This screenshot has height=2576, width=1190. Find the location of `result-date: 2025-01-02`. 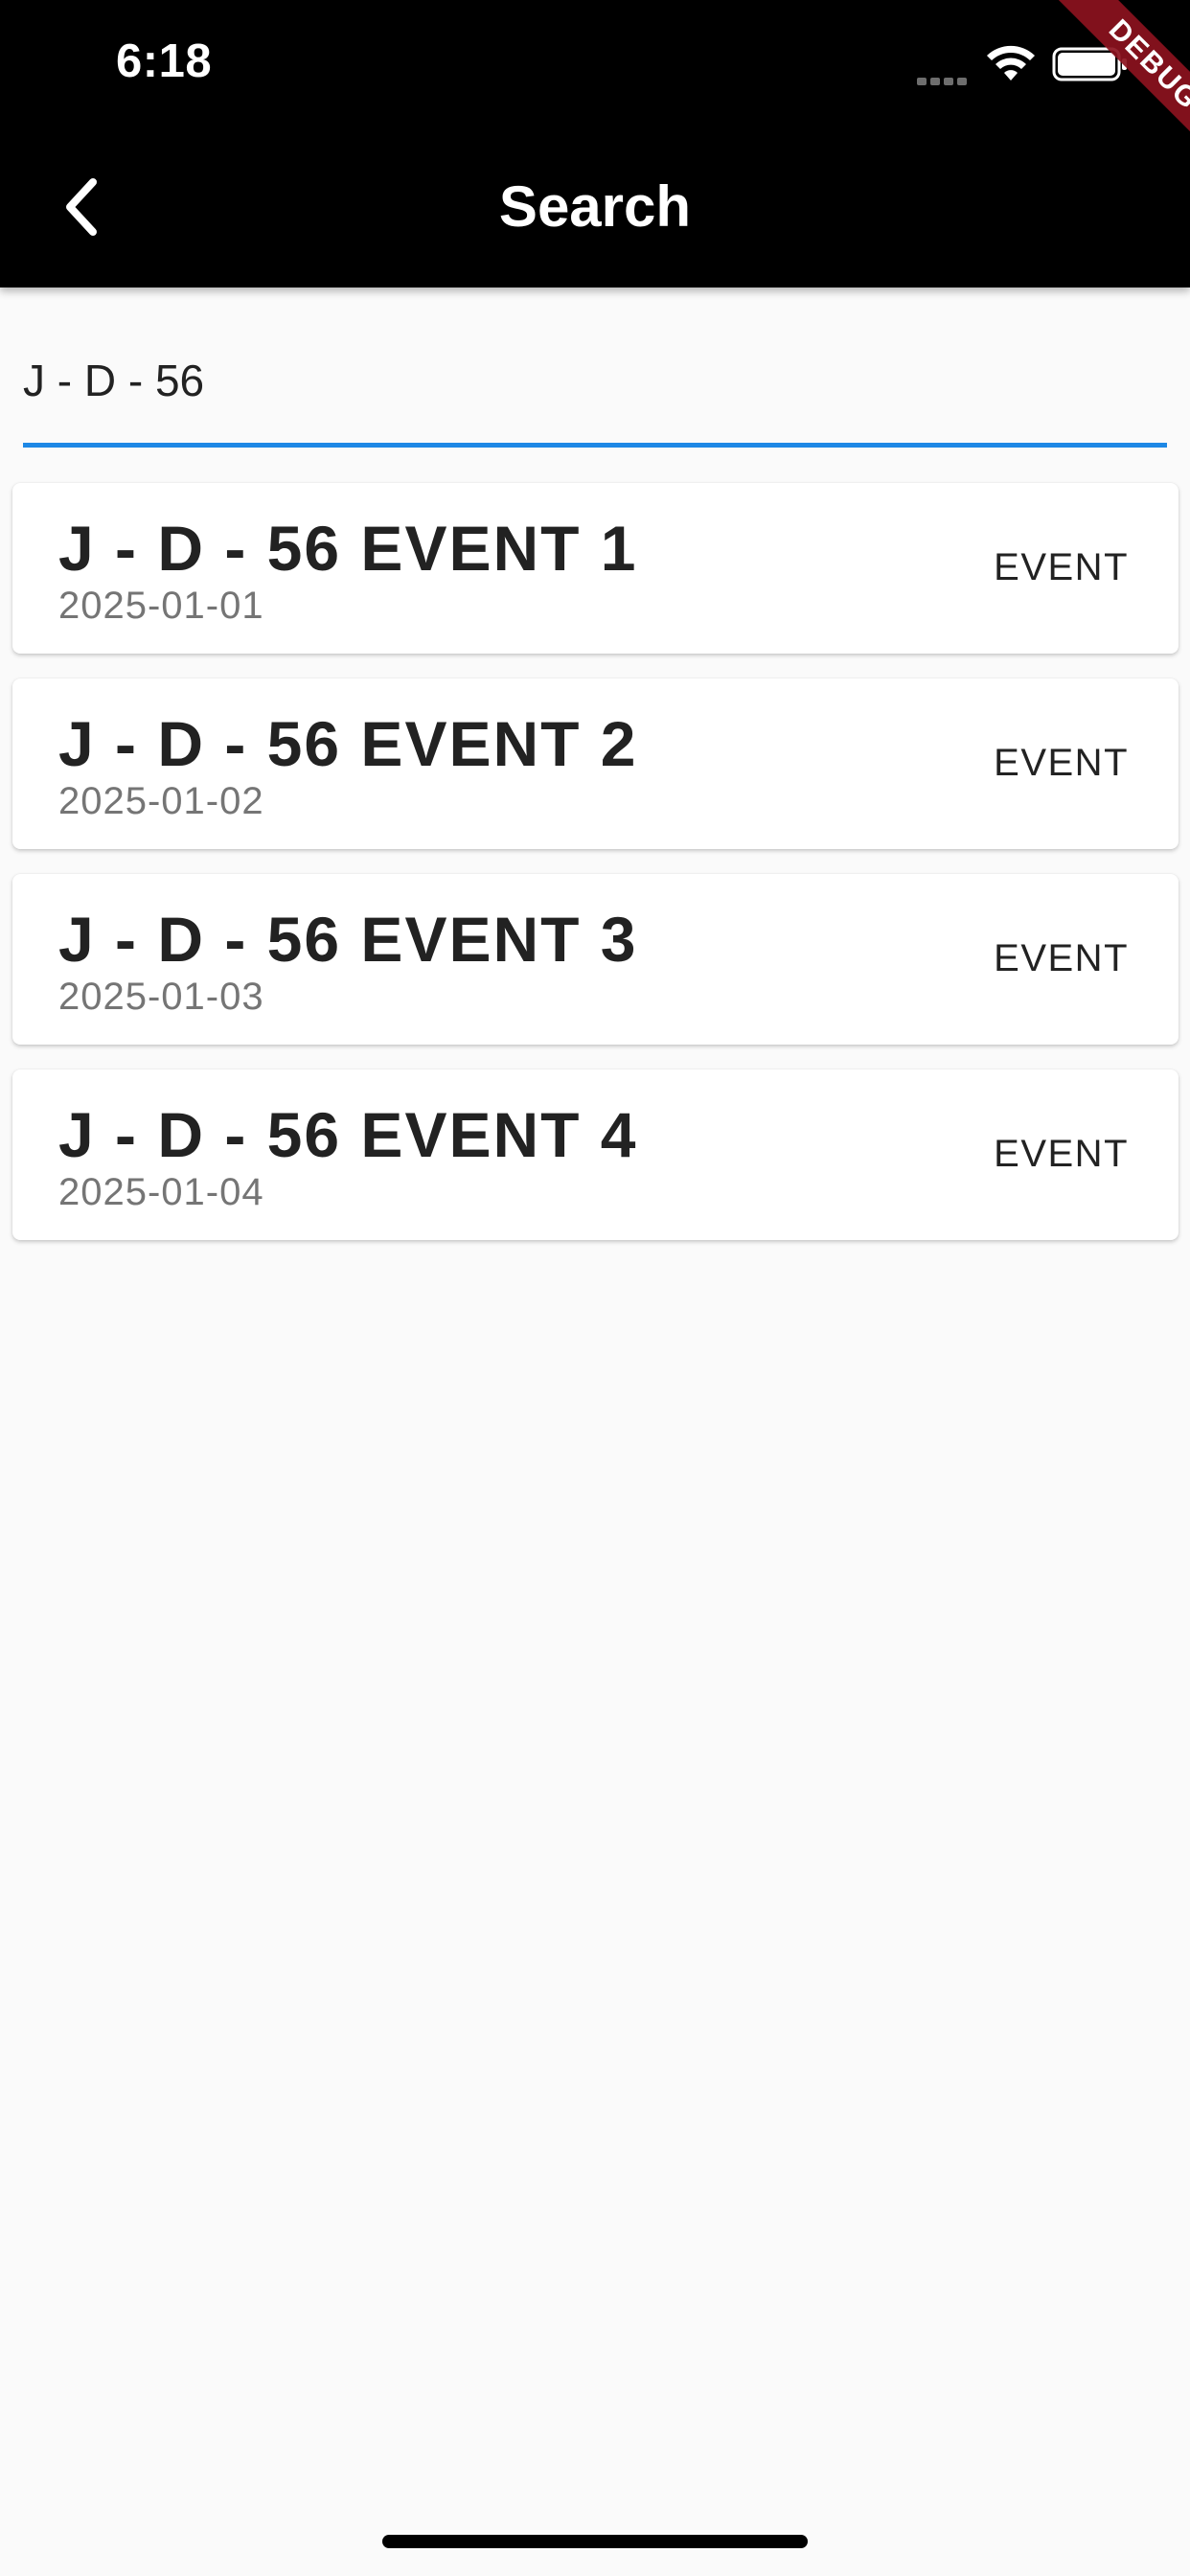

result-date: 2025-01-02 is located at coordinates (161, 801).